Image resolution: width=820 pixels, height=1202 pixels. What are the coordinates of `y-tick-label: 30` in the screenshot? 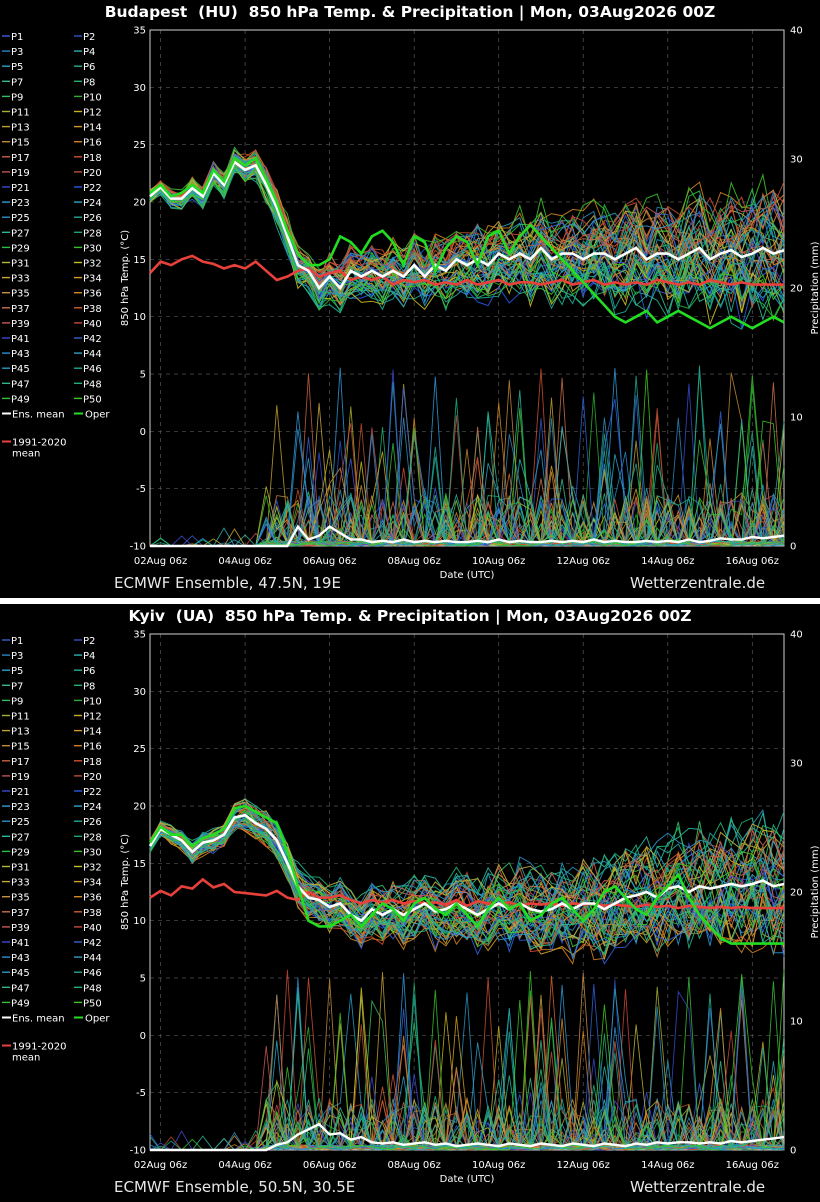 It's located at (139, 88).